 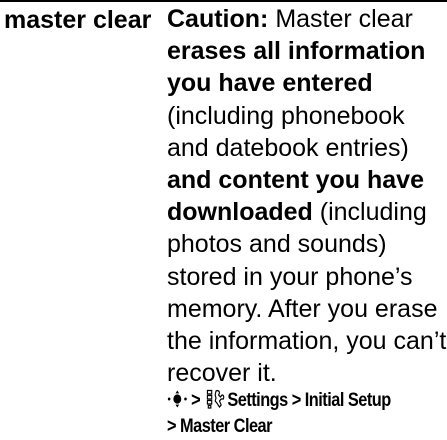 I want to click on path-initial-setup: Initial Setup, so click(x=347, y=400).